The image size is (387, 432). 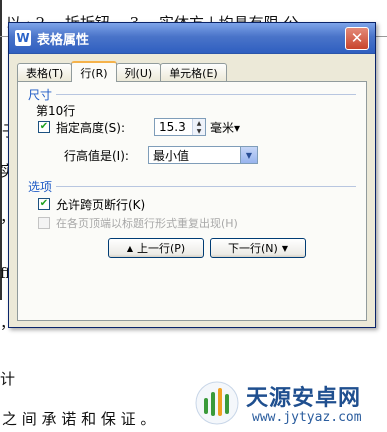 I want to click on tab-column: 列(U), so click(x=138, y=72).